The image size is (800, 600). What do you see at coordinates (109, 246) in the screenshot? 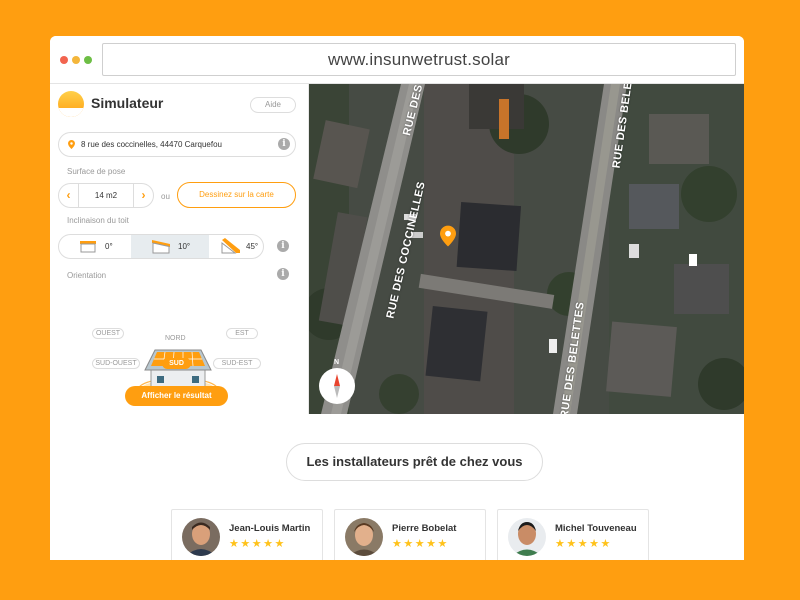
I see `incline-label-0: 0°` at bounding box center [109, 246].